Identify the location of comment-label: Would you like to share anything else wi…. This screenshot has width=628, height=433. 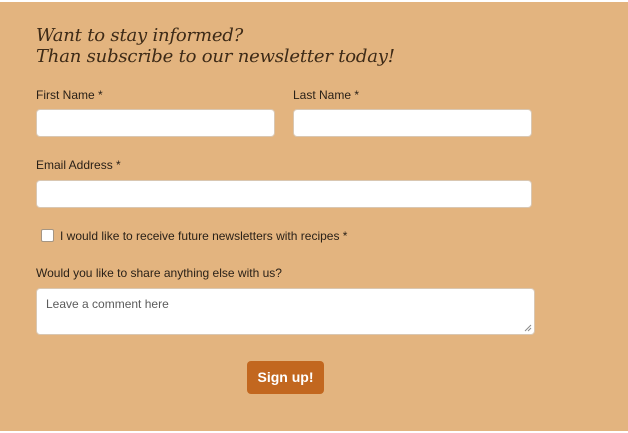
(159, 273).